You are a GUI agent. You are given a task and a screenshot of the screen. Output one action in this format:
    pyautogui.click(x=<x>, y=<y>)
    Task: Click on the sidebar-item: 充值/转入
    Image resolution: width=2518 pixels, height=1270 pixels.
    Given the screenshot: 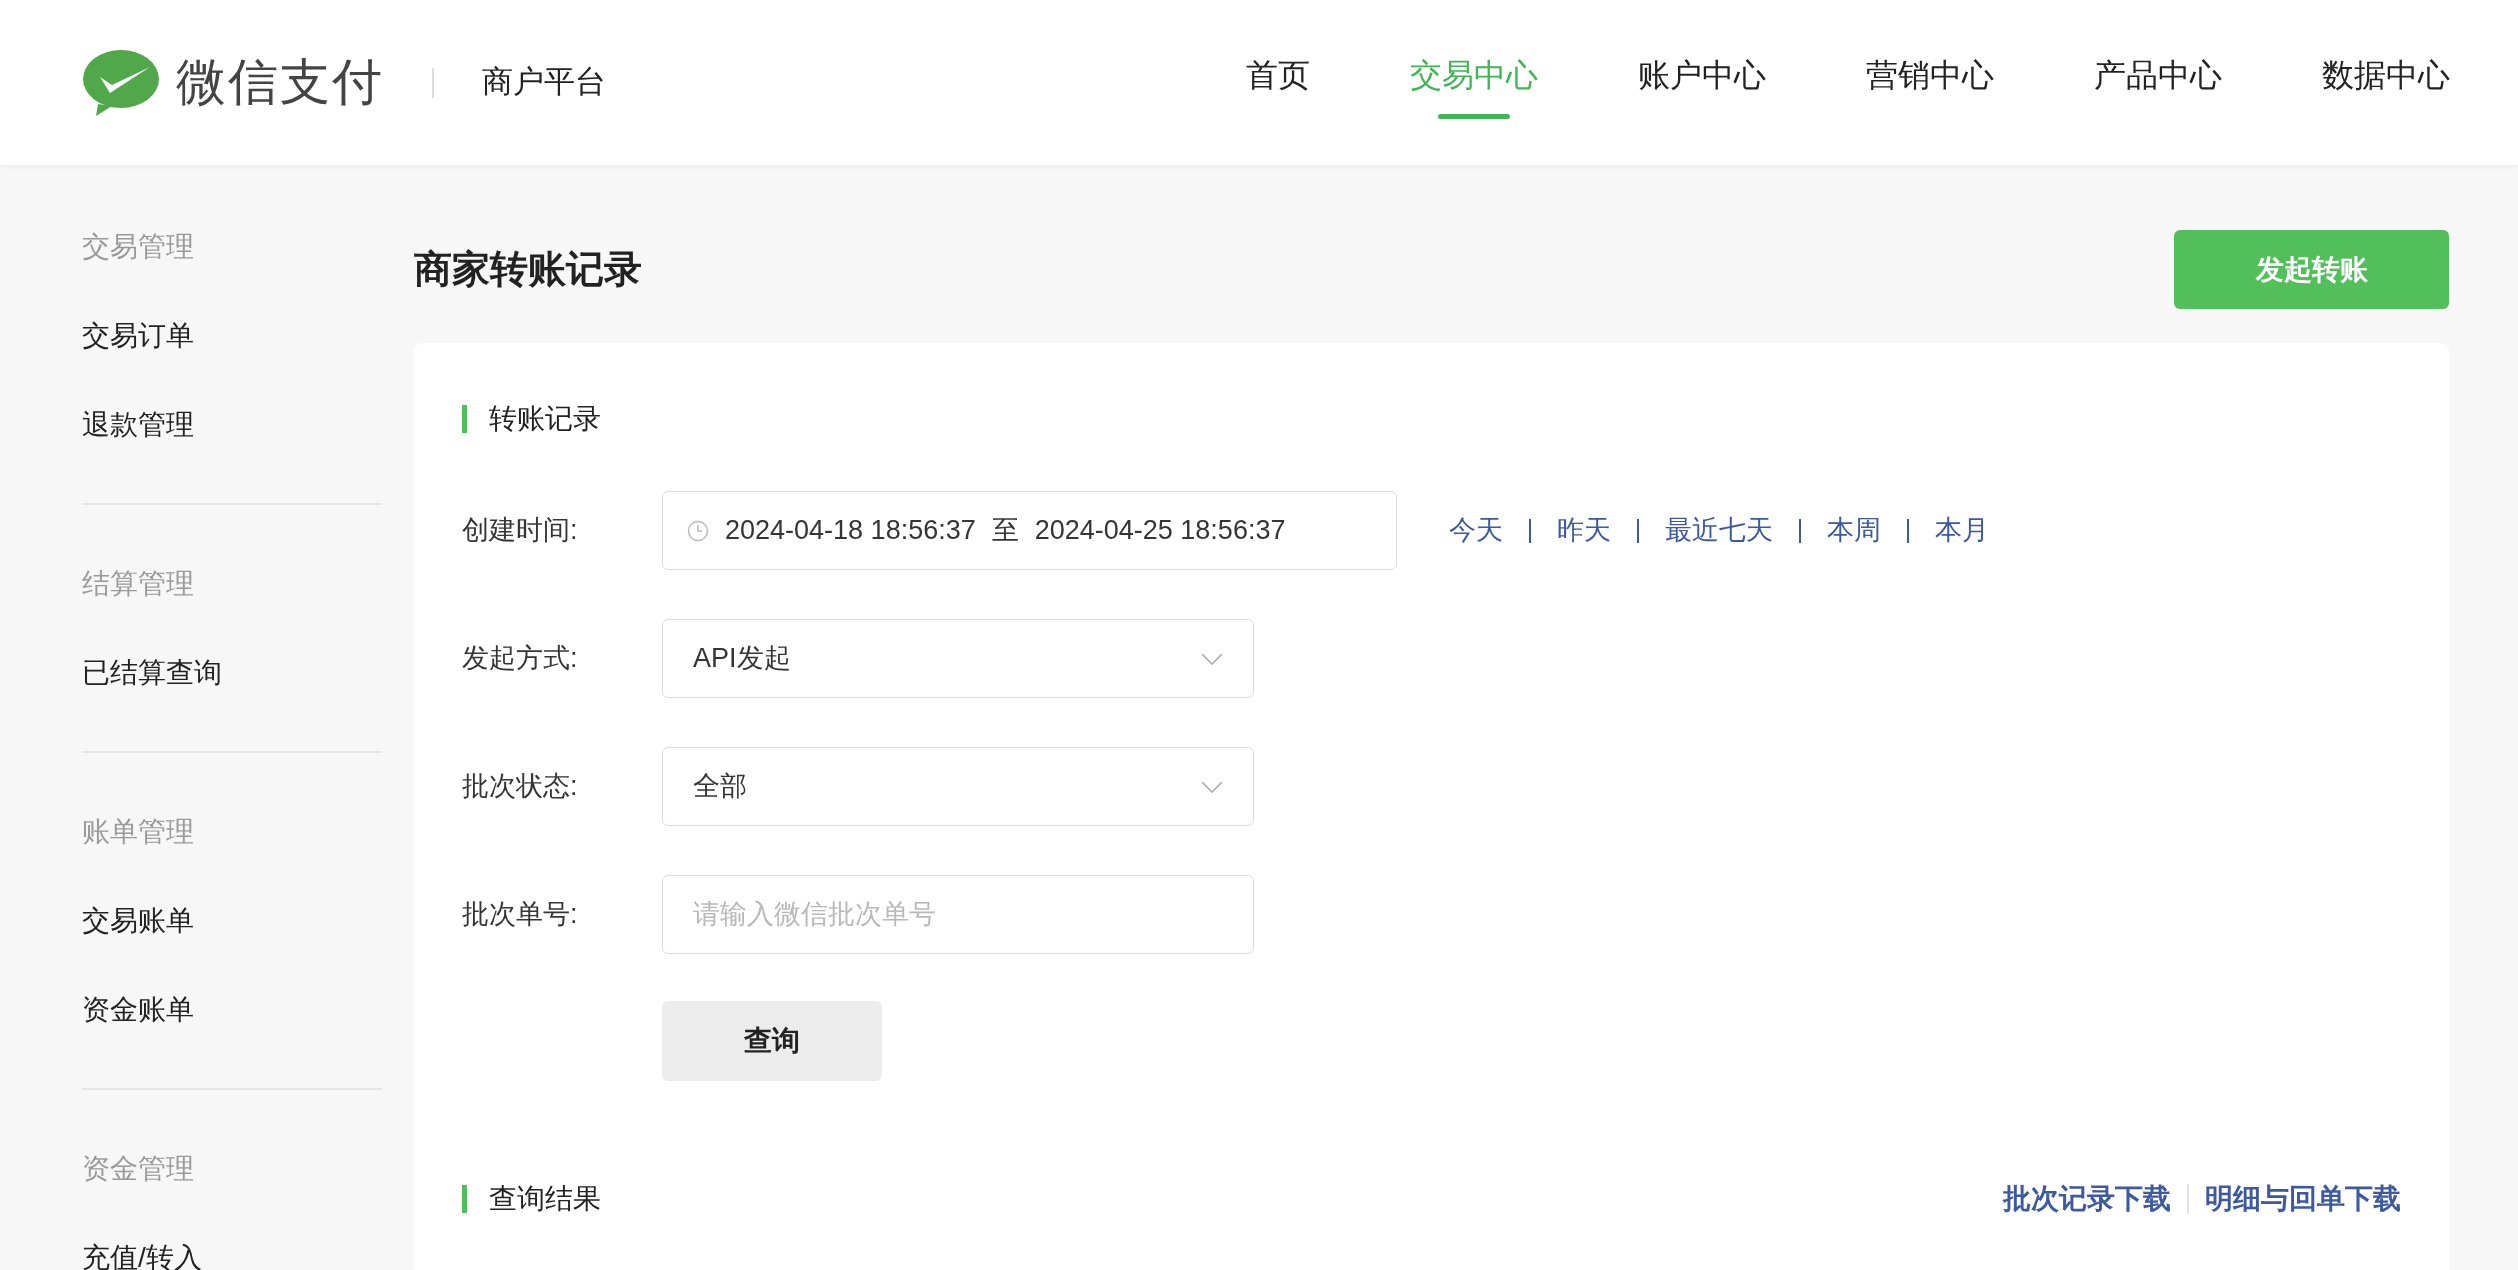 What is the action you would take?
    pyautogui.click(x=232, y=1241)
    